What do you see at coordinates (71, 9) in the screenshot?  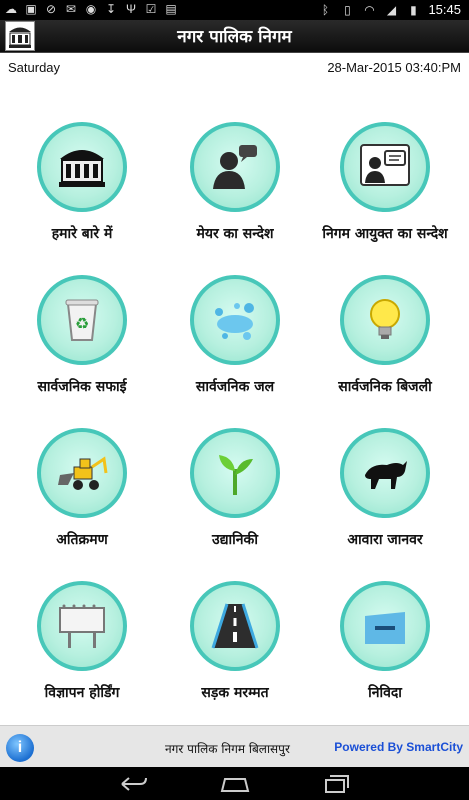 I see `mail-icon: ✉` at bounding box center [71, 9].